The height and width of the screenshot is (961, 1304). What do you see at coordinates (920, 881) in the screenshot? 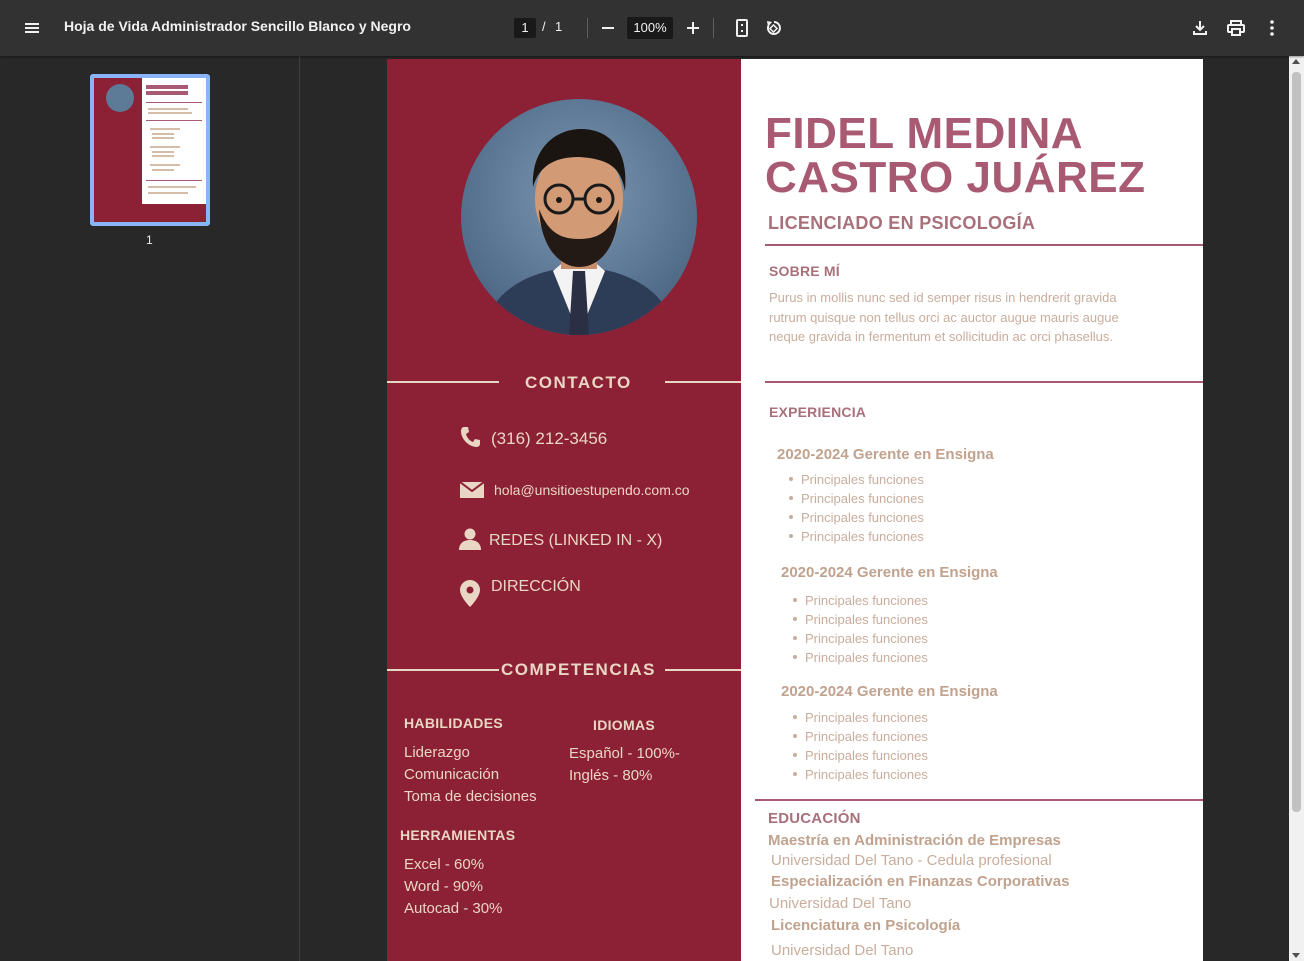
I see `edu-degree: Especialización en Finanzas Corporativas` at bounding box center [920, 881].